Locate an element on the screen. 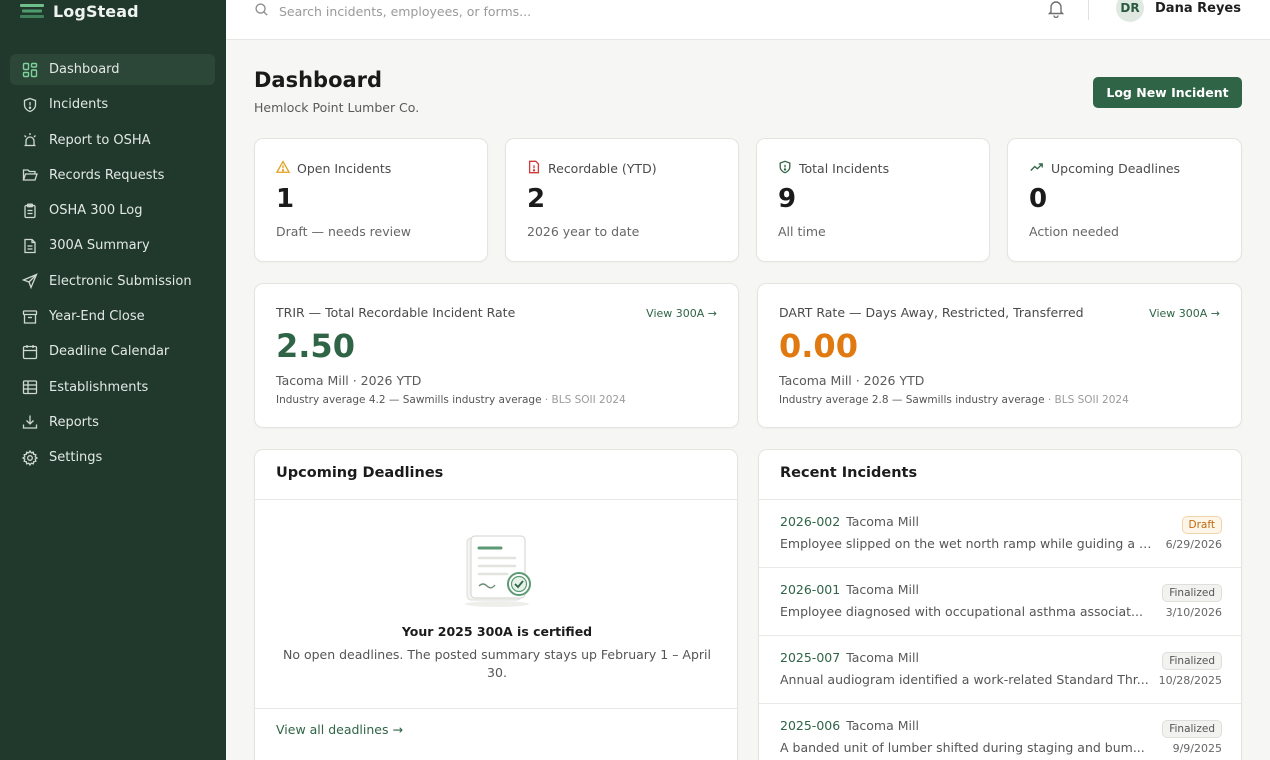  stat-value: 0 is located at coordinates (1038, 199).